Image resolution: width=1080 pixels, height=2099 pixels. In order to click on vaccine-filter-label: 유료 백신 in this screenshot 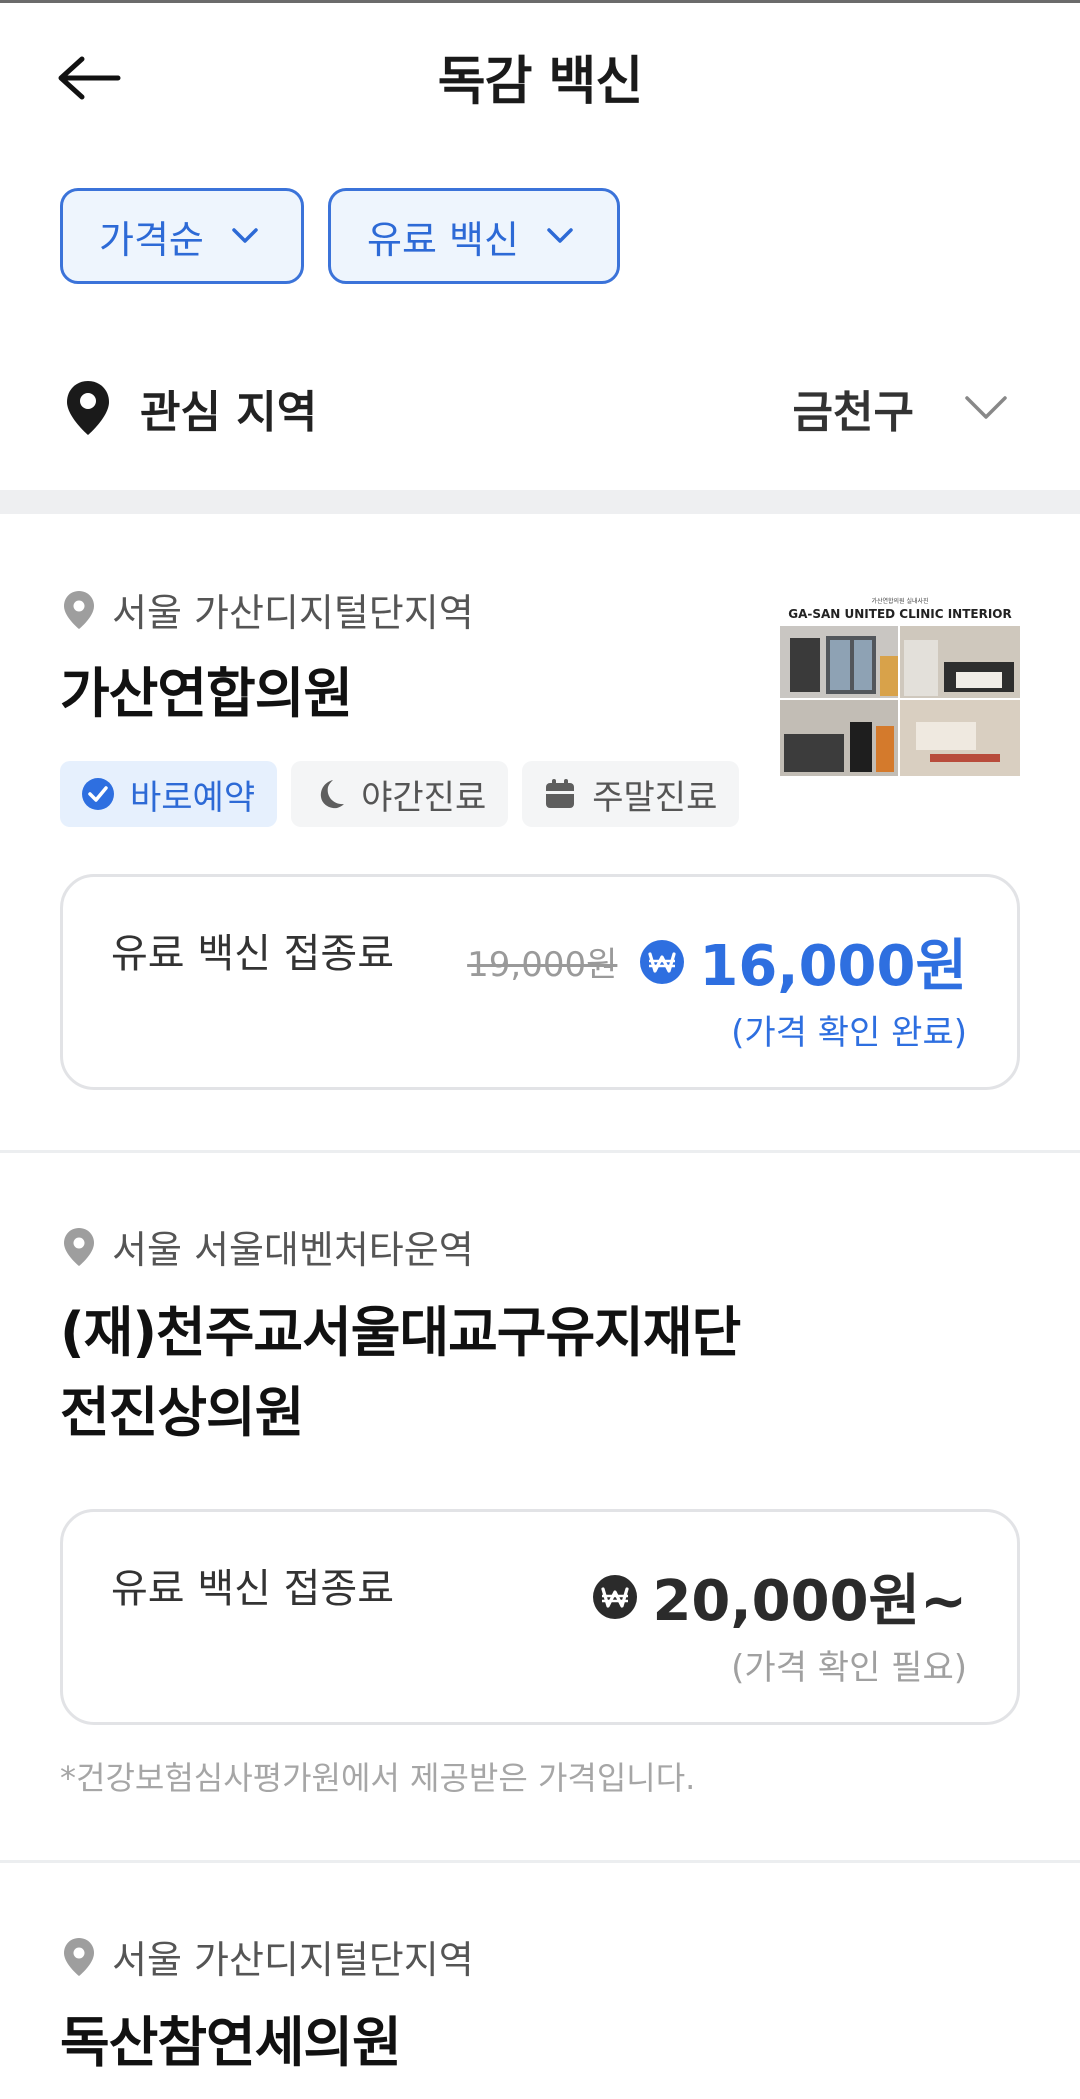, I will do `click(443, 239)`.